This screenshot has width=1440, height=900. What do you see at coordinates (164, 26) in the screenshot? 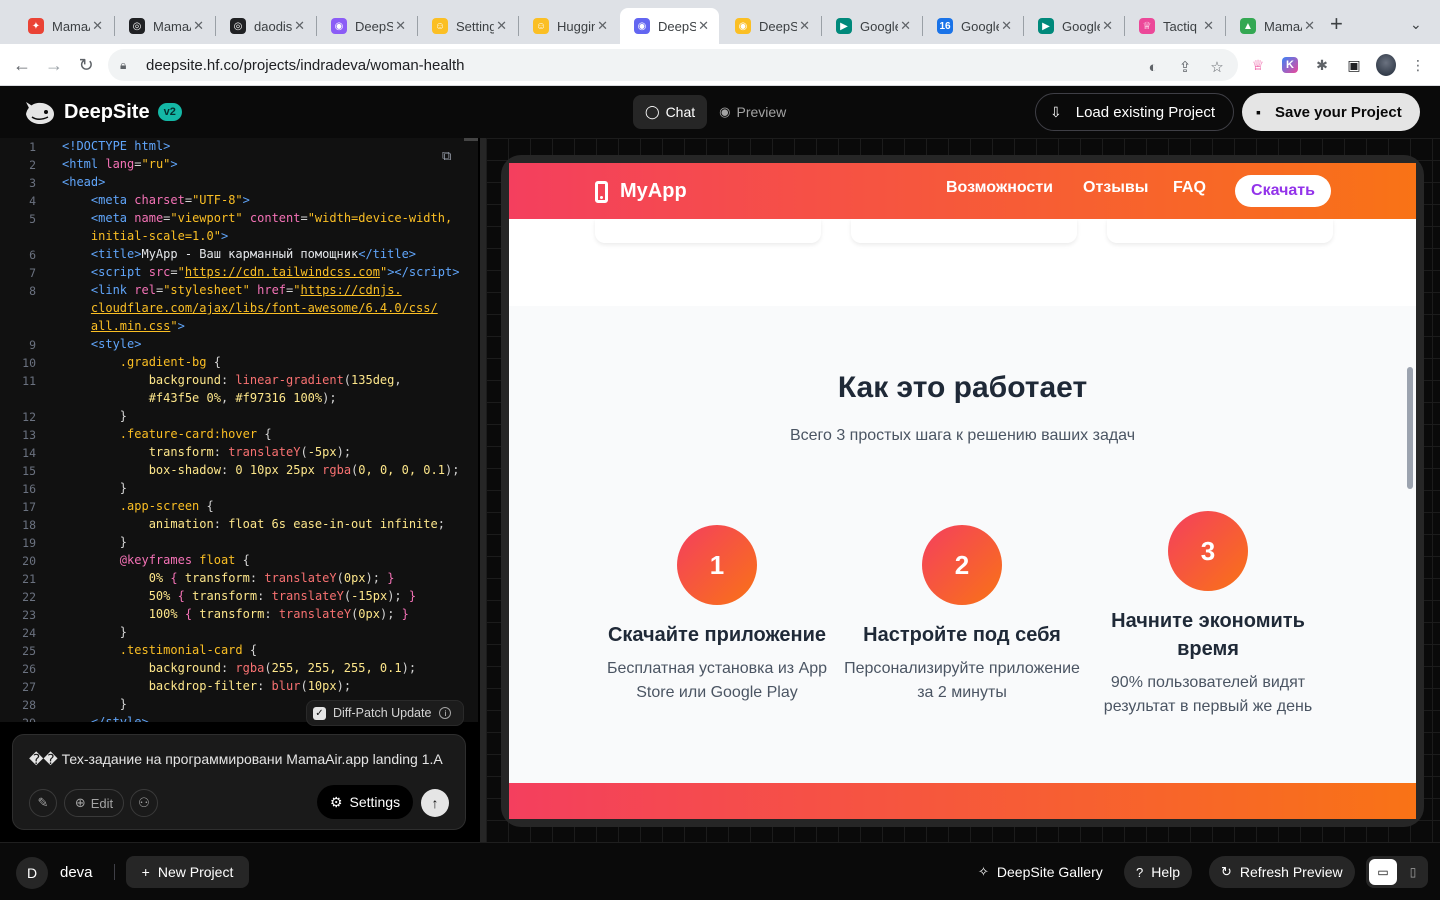
I see `browser-tab: ◎ MamaAir✕` at bounding box center [164, 26].